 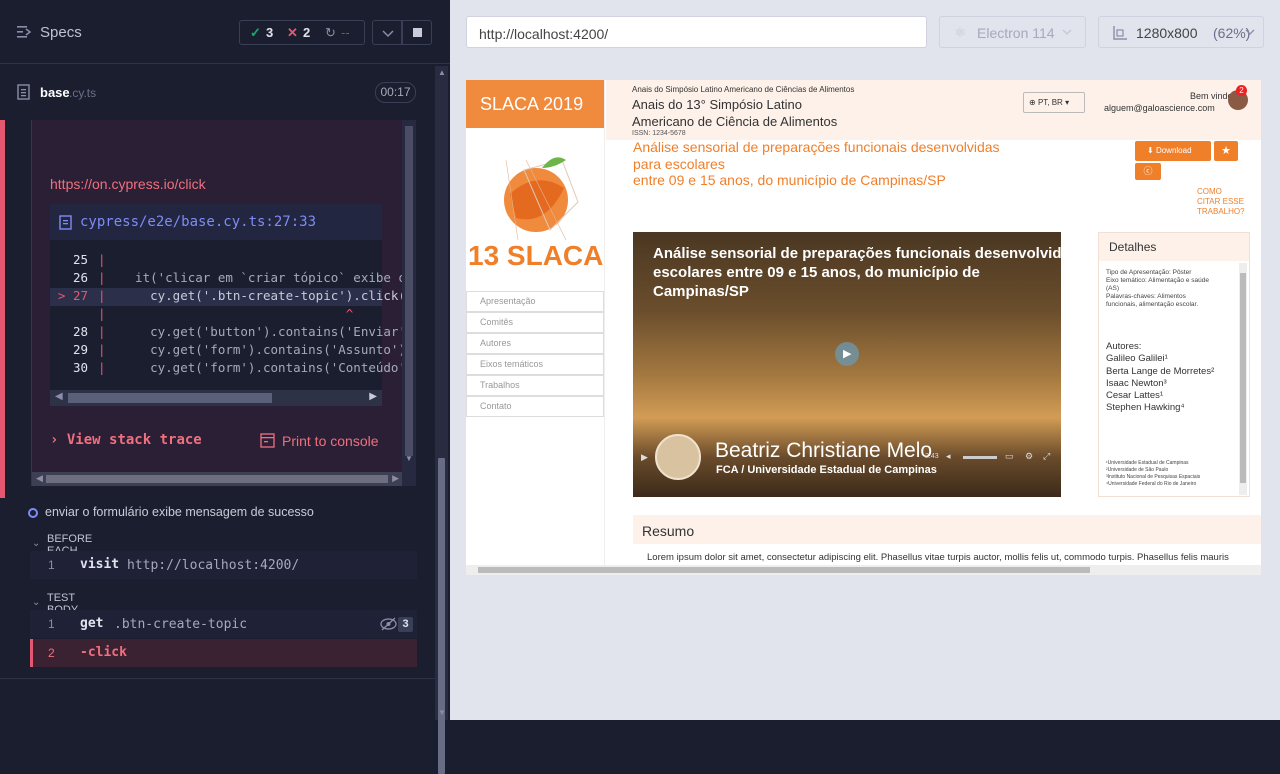 I want to click on menu-item-contato: Contato, so click(x=535, y=406).